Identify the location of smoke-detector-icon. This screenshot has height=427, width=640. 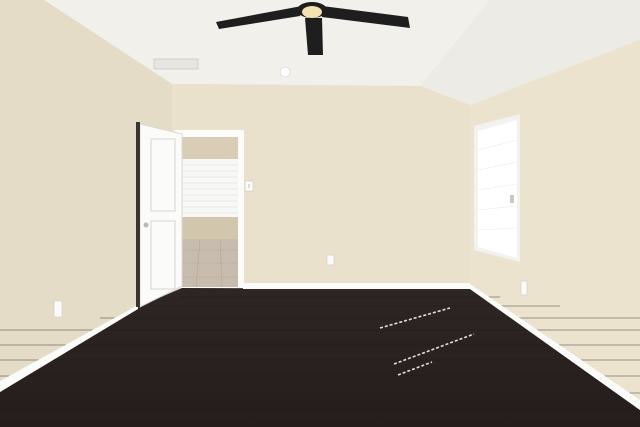
(285, 72).